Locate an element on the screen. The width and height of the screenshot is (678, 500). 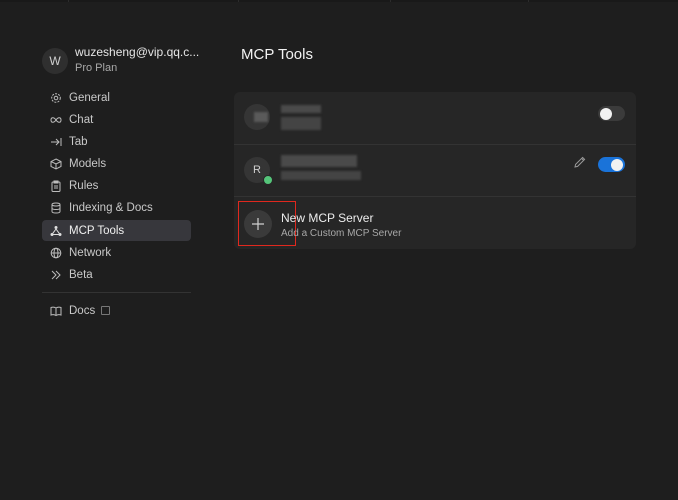
sidebar-item-label: Beta is located at coordinates (81, 275).